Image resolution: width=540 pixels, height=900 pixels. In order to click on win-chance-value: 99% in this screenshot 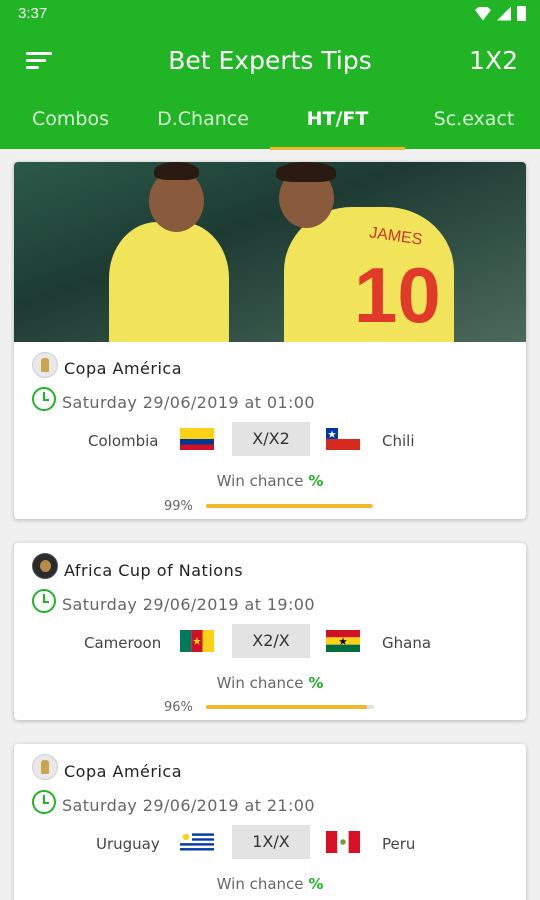, I will do `click(178, 506)`.